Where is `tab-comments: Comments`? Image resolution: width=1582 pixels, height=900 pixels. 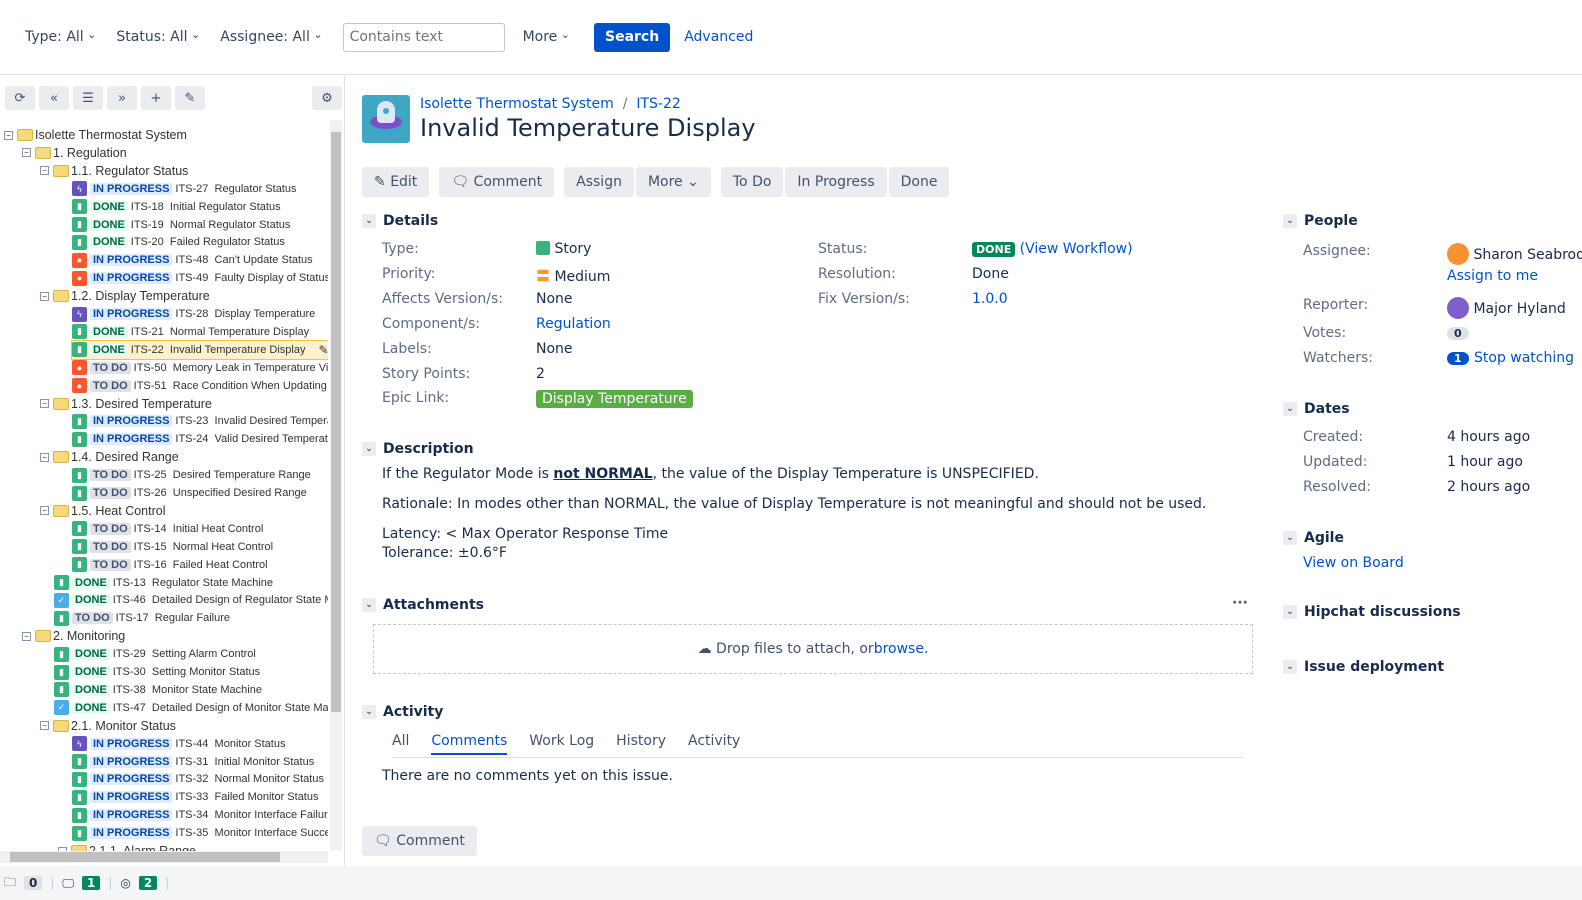 tab-comments: Comments is located at coordinates (469, 744).